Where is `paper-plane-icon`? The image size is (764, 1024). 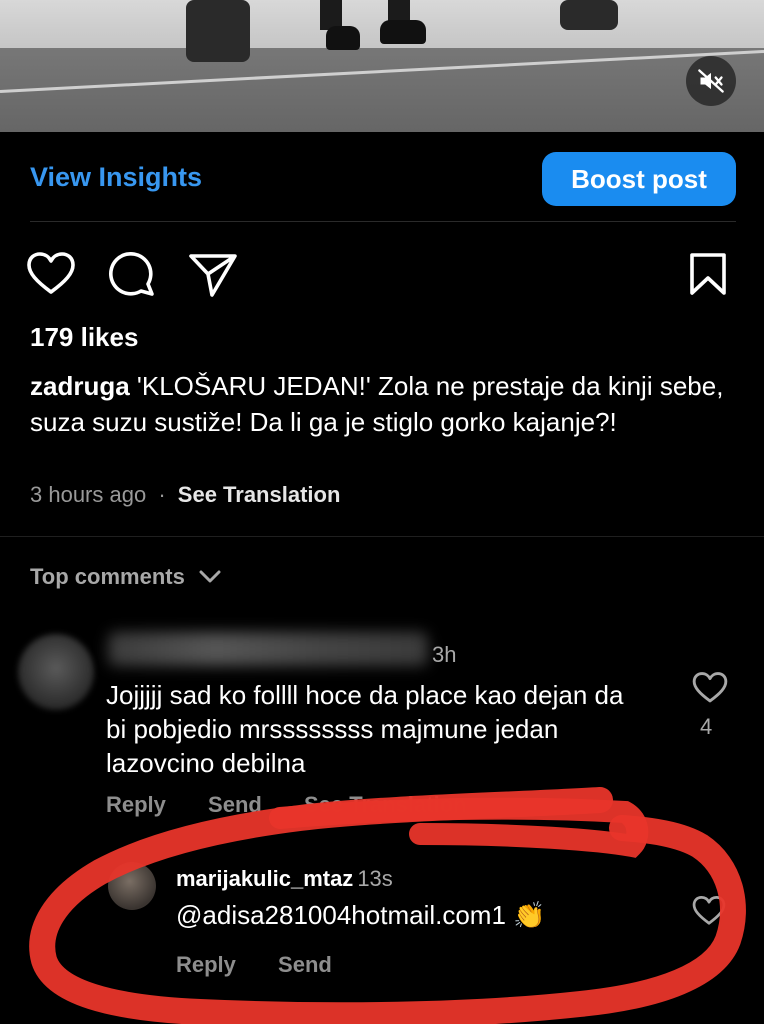 paper-plane-icon is located at coordinates (213, 275).